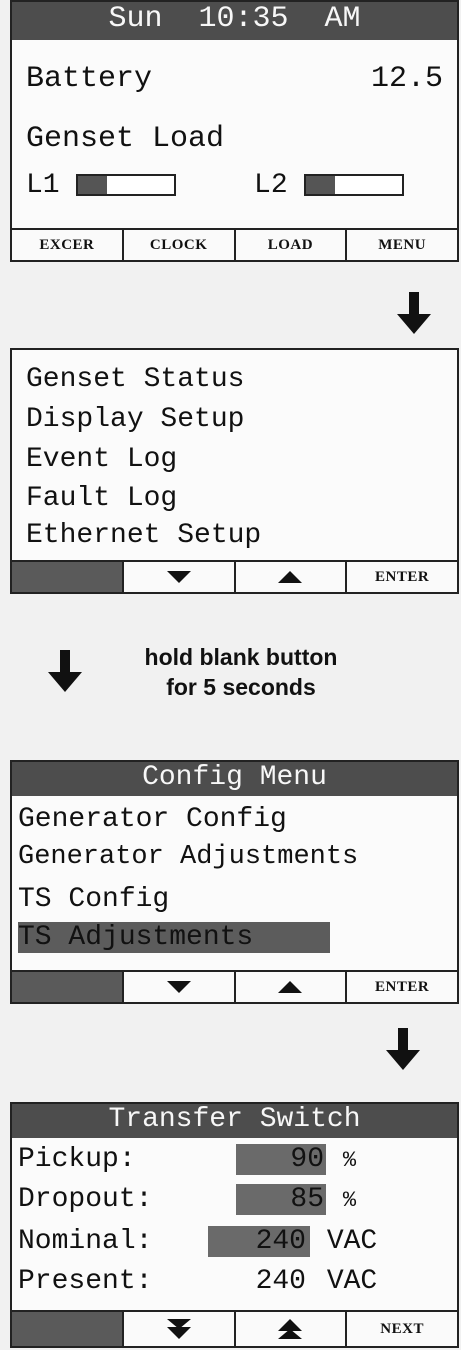 The width and height of the screenshot is (461, 1350). What do you see at coordinates (135, 419) in the screenshot?
I see `menu-item-display-setup: Display Setup` at bounding box center [135, 419].